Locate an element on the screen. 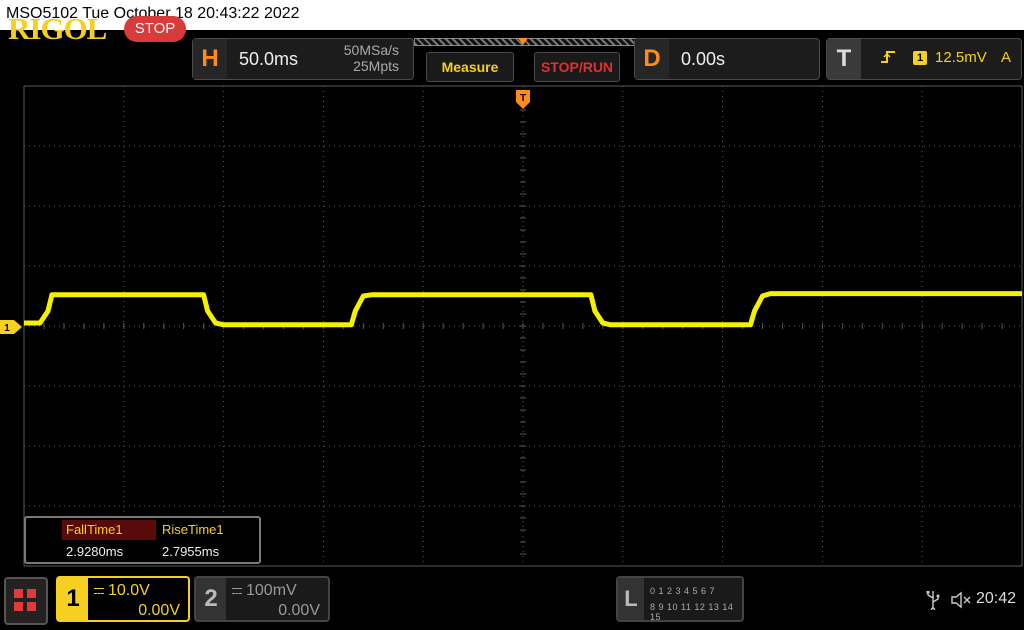 This screenshot has height=630, width=1024. rise-time-label: RiseTime1 is located at coordinates (205, 530).